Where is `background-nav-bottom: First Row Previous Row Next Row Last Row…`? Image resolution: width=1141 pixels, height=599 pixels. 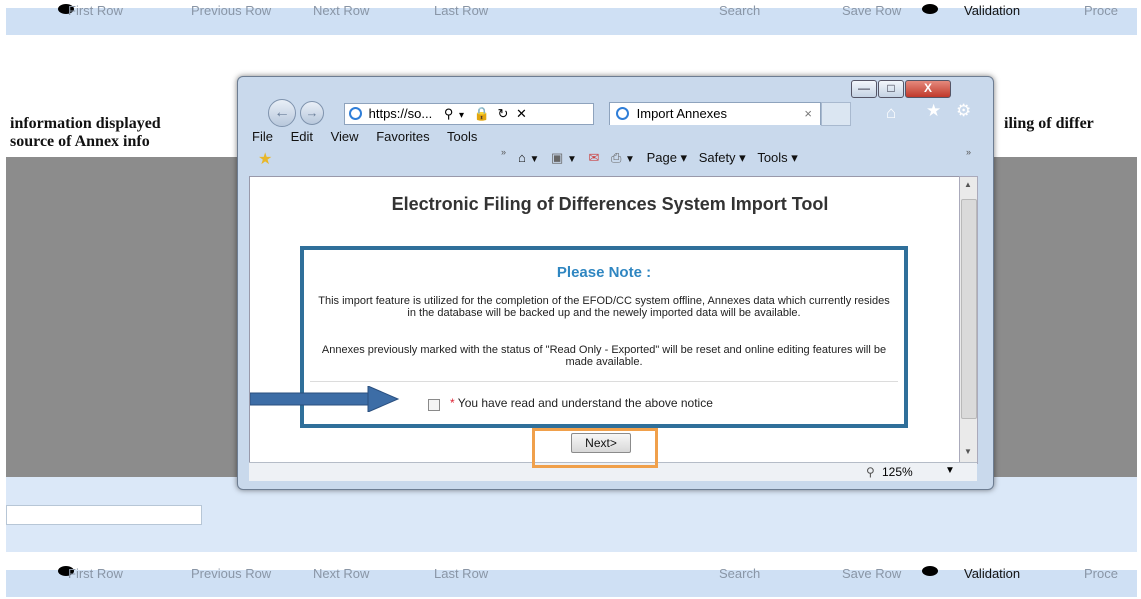
background-nav-bottom: First Row Previous Row Next Row Last Row… is located at coordinates (571, 581).